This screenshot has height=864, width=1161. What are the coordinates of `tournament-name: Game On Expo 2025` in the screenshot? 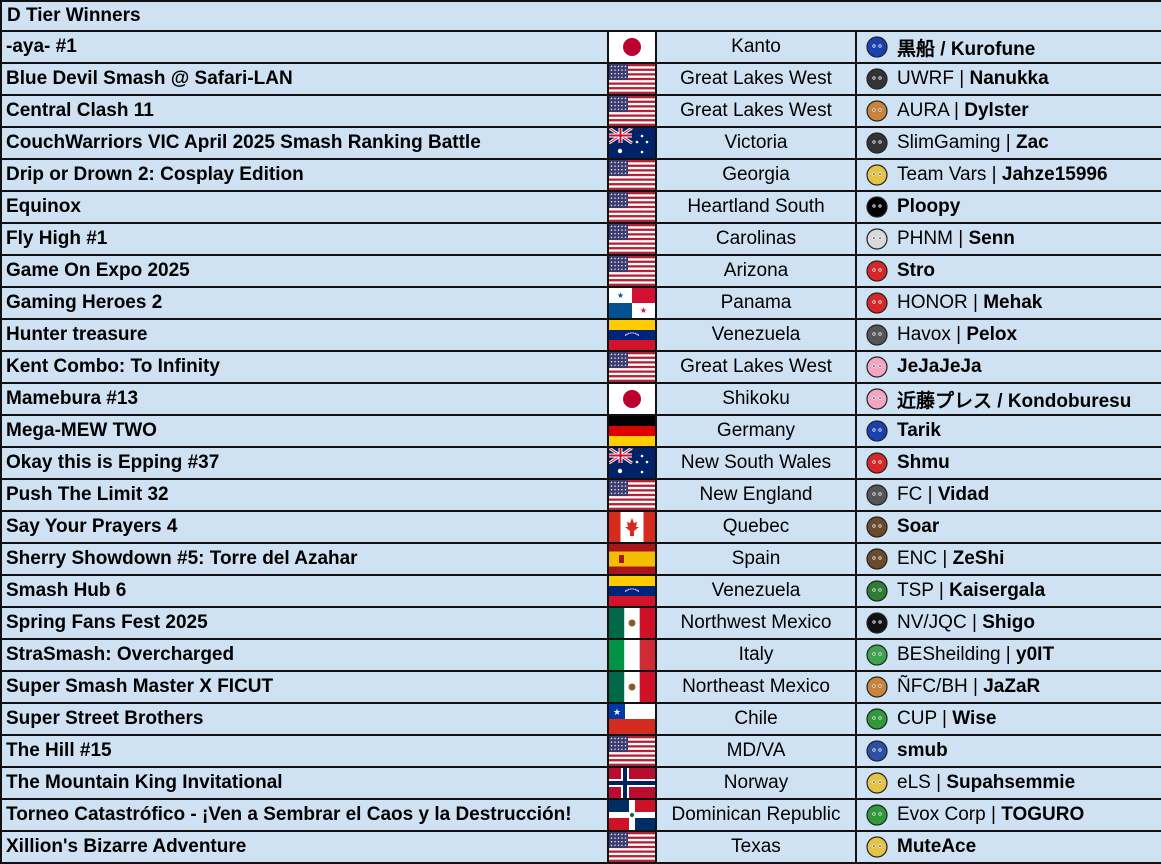 It's located at (304, 271).